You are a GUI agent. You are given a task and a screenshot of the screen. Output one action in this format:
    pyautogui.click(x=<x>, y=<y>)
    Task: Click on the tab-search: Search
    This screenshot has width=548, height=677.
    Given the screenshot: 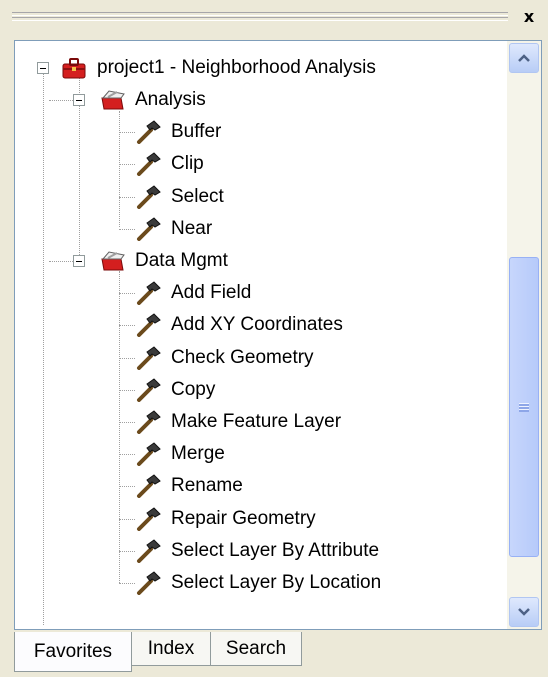 What is the action you would take?
    pyautogui.click(x=256, y=649)
    